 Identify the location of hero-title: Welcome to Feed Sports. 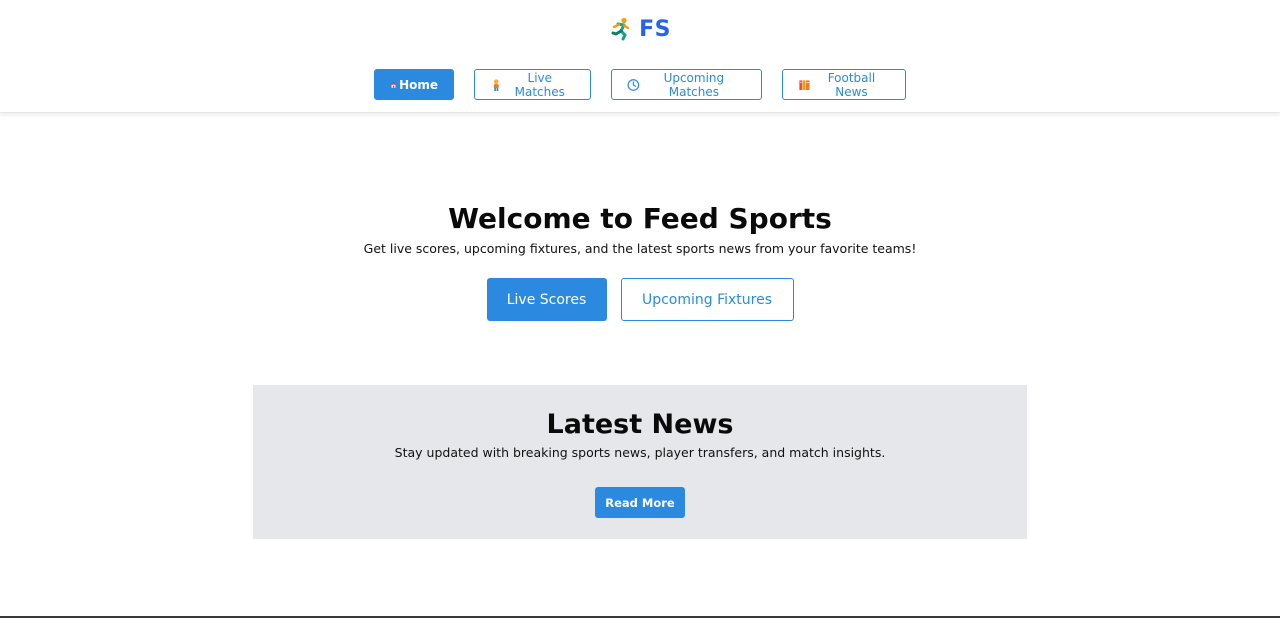
(640, 218).